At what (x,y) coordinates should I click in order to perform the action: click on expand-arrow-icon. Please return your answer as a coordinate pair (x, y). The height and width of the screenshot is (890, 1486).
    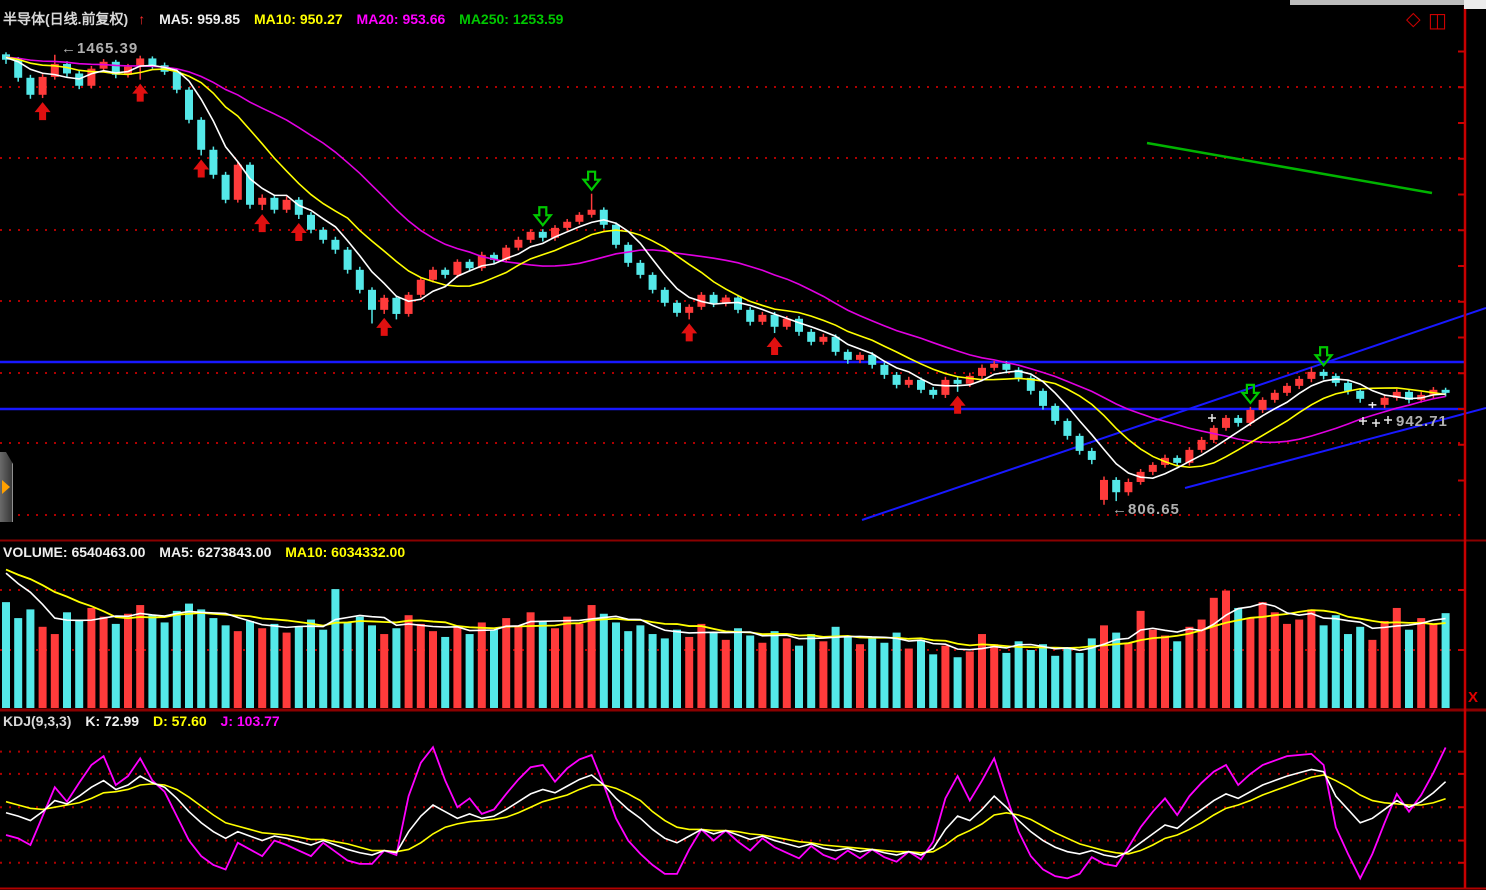
    Looking at the image, I should click on (6, 487).